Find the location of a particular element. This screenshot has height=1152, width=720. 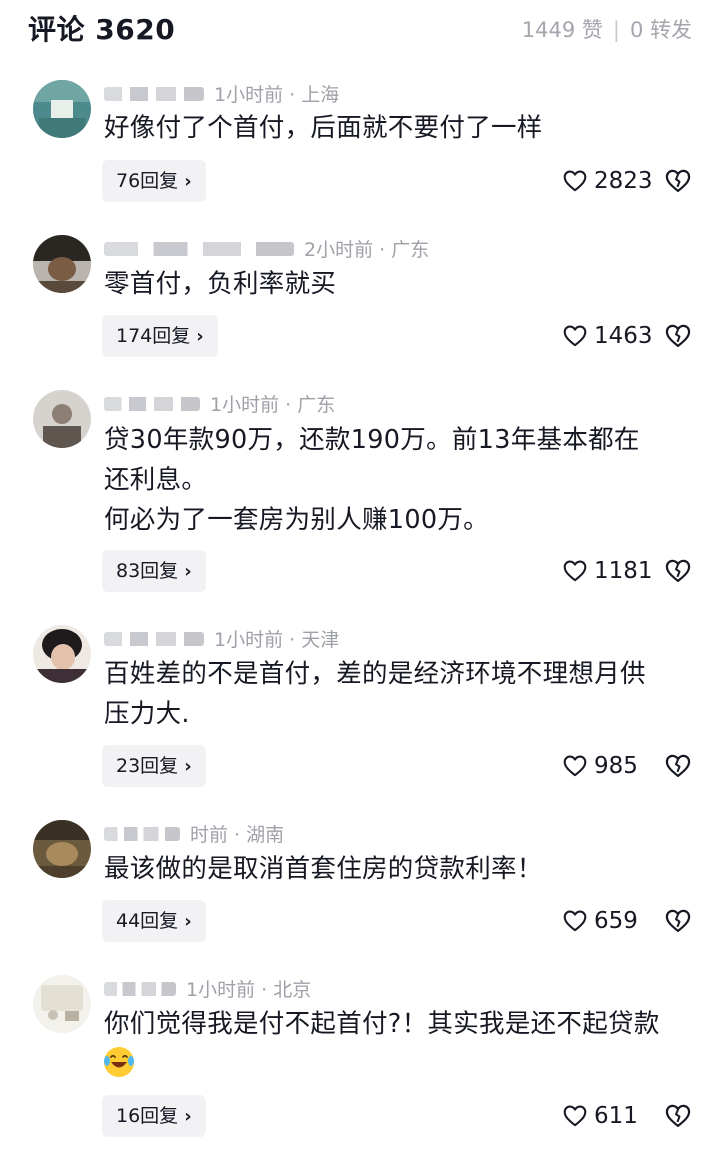

replies-button: 23回复 › is located at coordinates (154, 766).